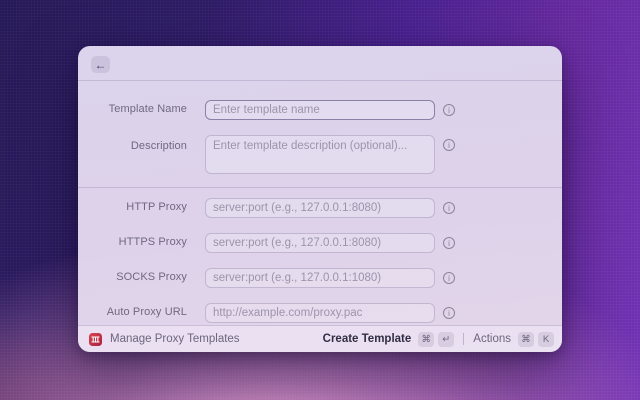 The width and height of the screenshot is (640, 400). What do you see at coordinates (147, 109) in the screenshot?
I see `field-label: Template Name` at bounding box center [147, 109].